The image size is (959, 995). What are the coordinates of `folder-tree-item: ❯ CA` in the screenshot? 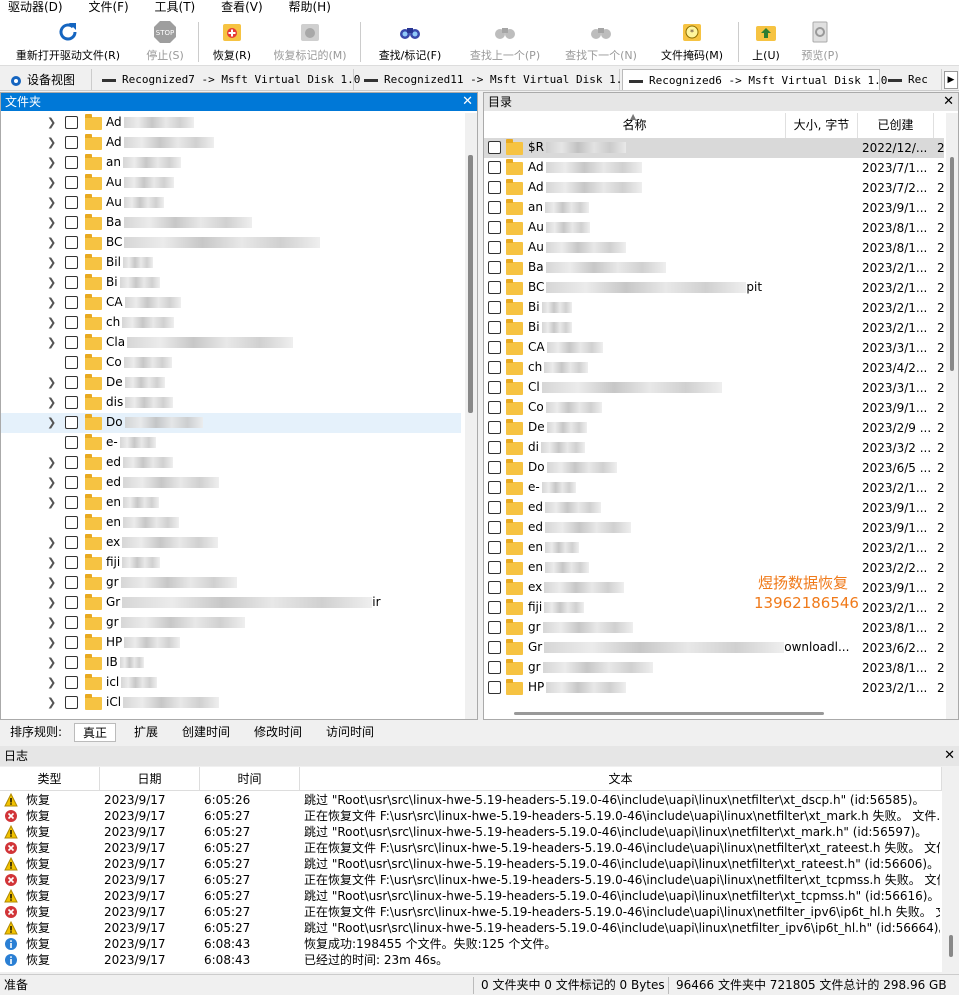 It's located at (231, 303).